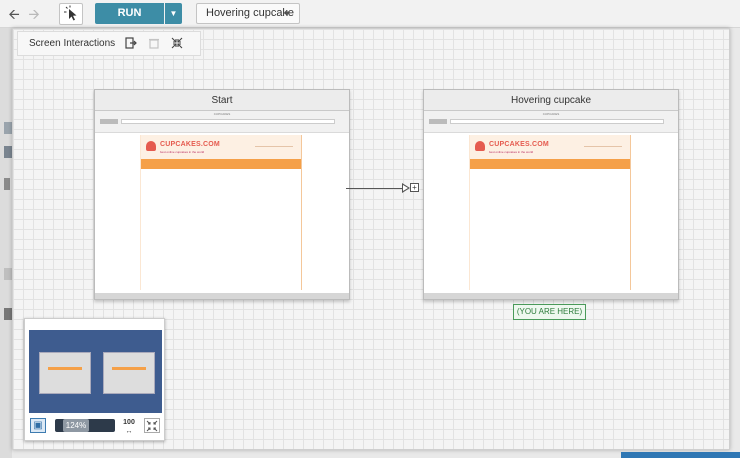 This screenshot has width=740, height=458. Describe the element at coordinates (6, 243) in the screenshot. I see `left-panel-edge` at that location.